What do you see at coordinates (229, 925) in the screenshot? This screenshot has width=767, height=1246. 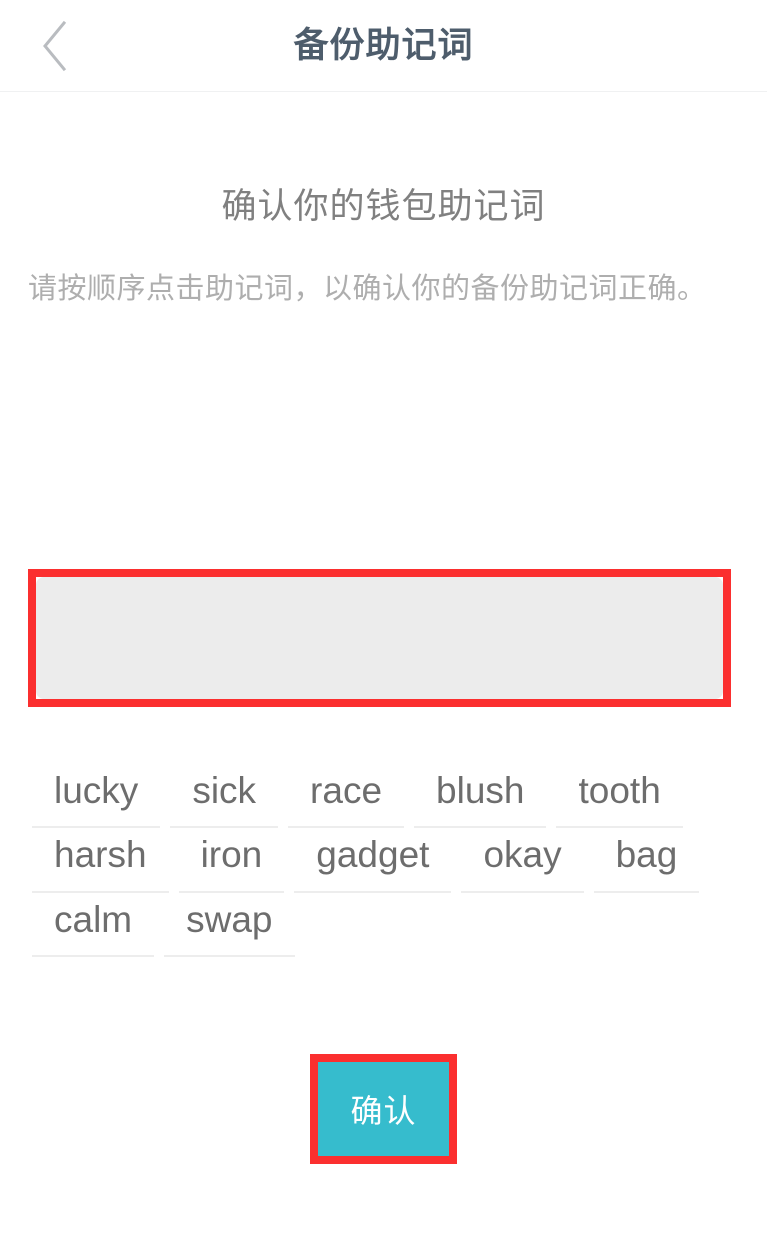 I see `word-chip: swap` at bounding box center [229, 925].